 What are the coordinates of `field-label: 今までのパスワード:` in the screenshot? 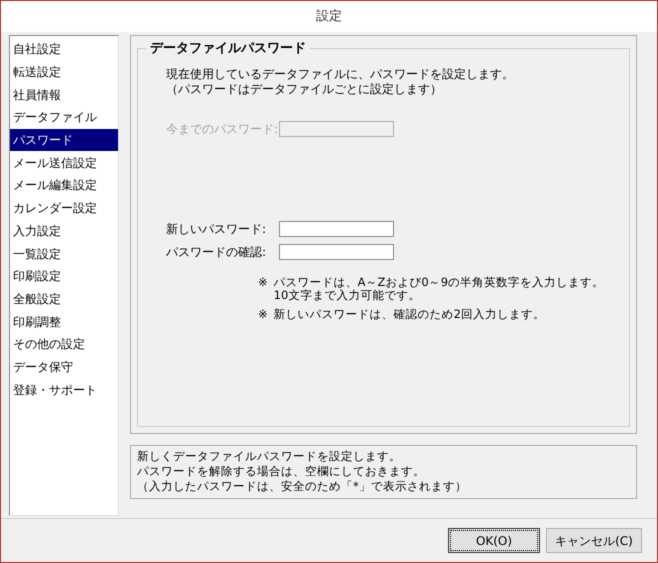 It's located at (222, 129).